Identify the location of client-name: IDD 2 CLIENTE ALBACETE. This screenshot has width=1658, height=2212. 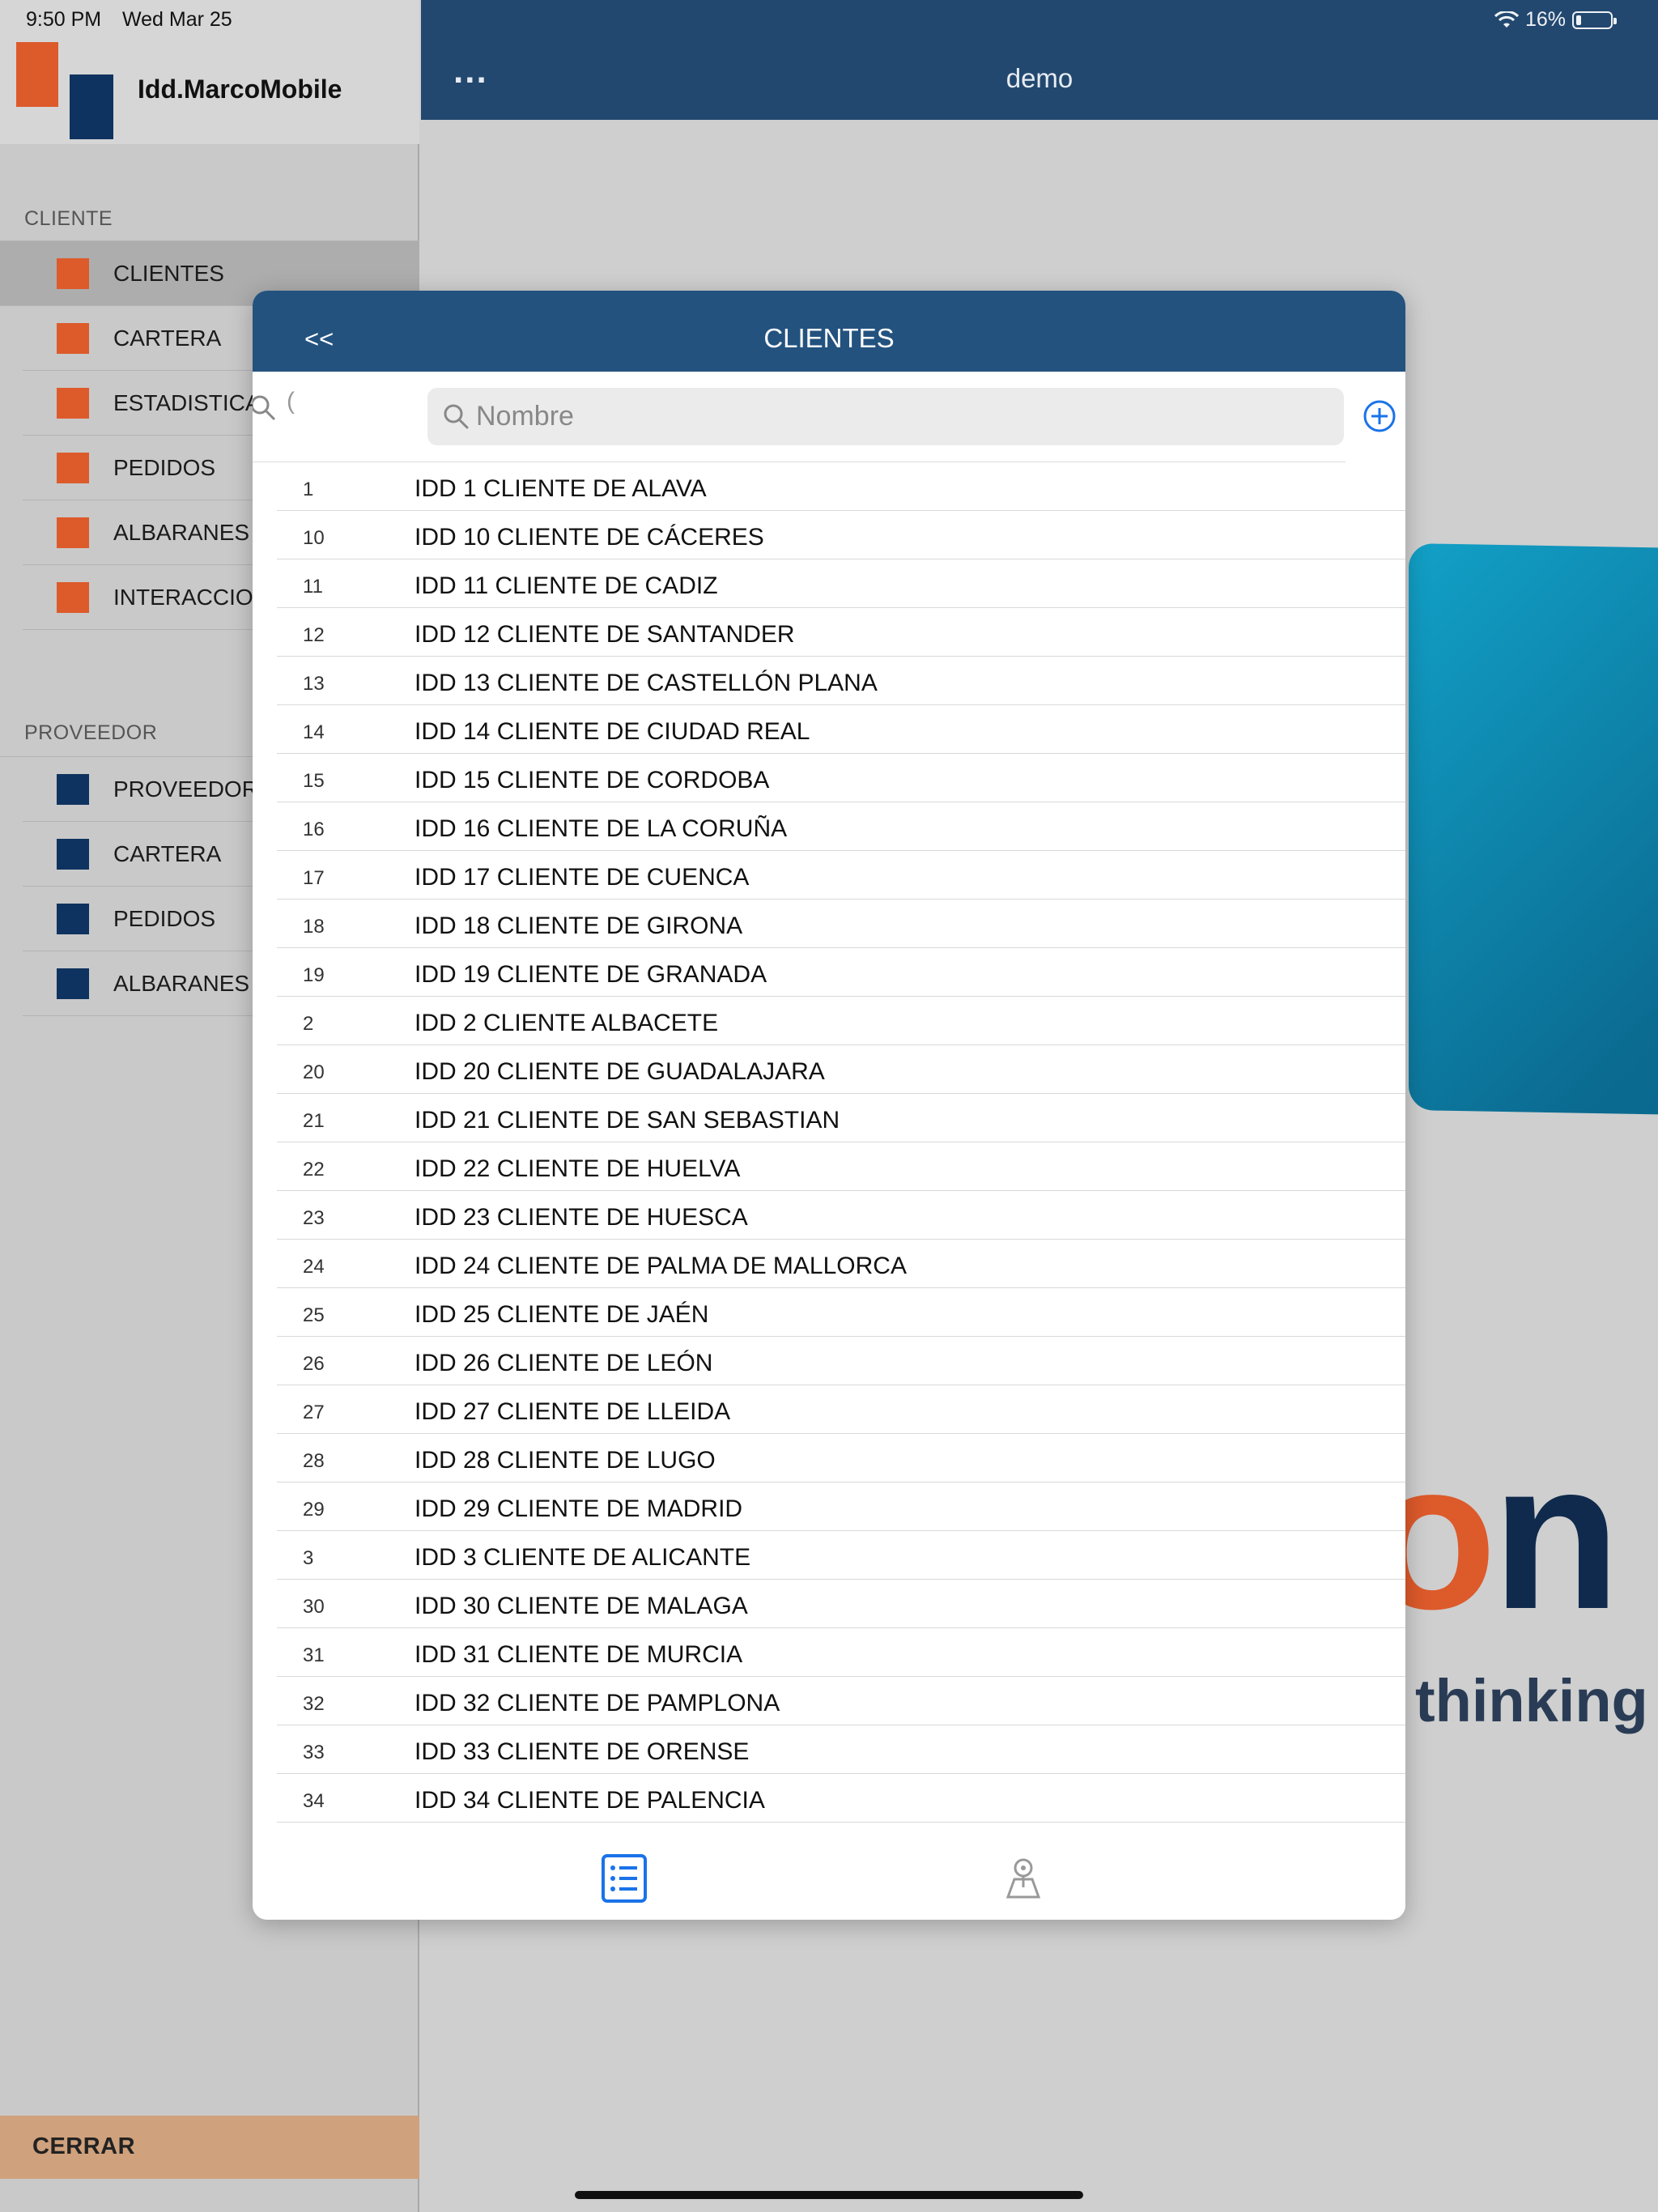
(566, 1023).